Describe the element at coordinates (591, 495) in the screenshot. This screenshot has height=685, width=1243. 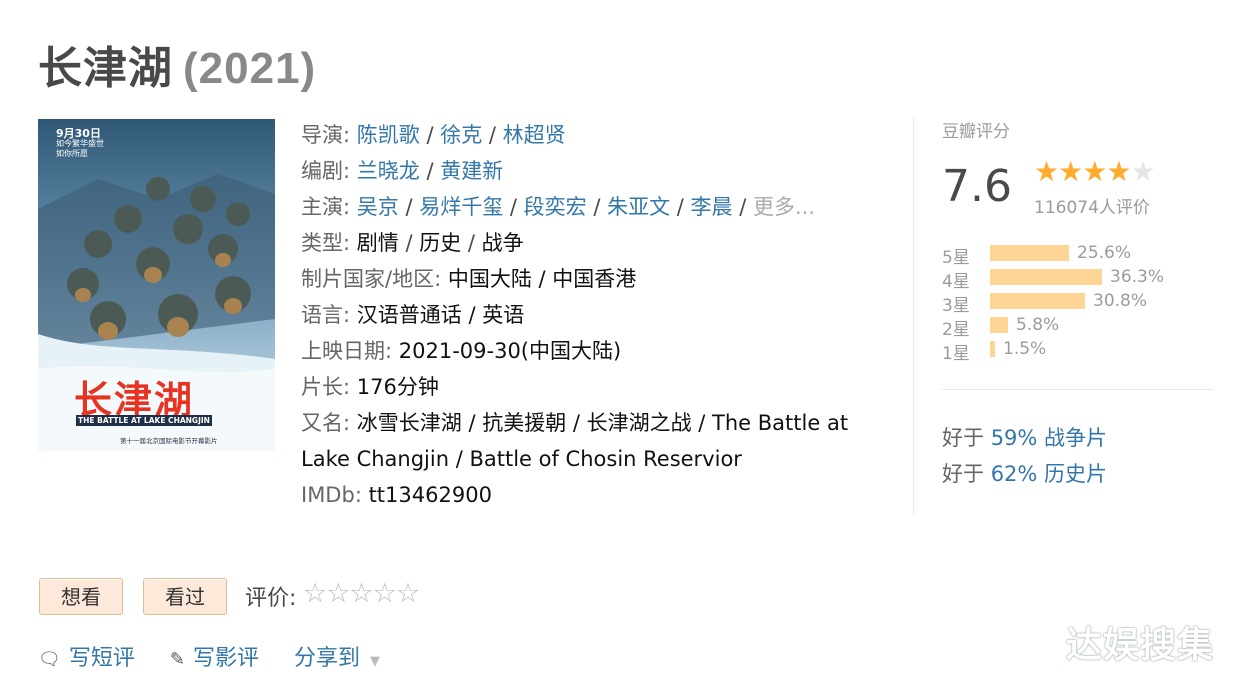
I see `imdb-row: IMDb: tt13462900` at that location.